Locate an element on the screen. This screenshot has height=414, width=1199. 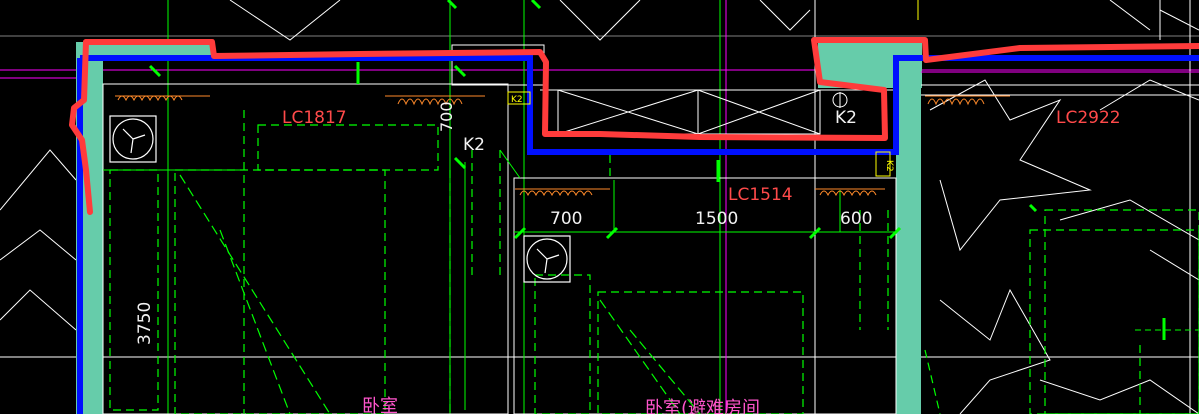
k2-tag-top: K2 is located at coordinates (517, 100).